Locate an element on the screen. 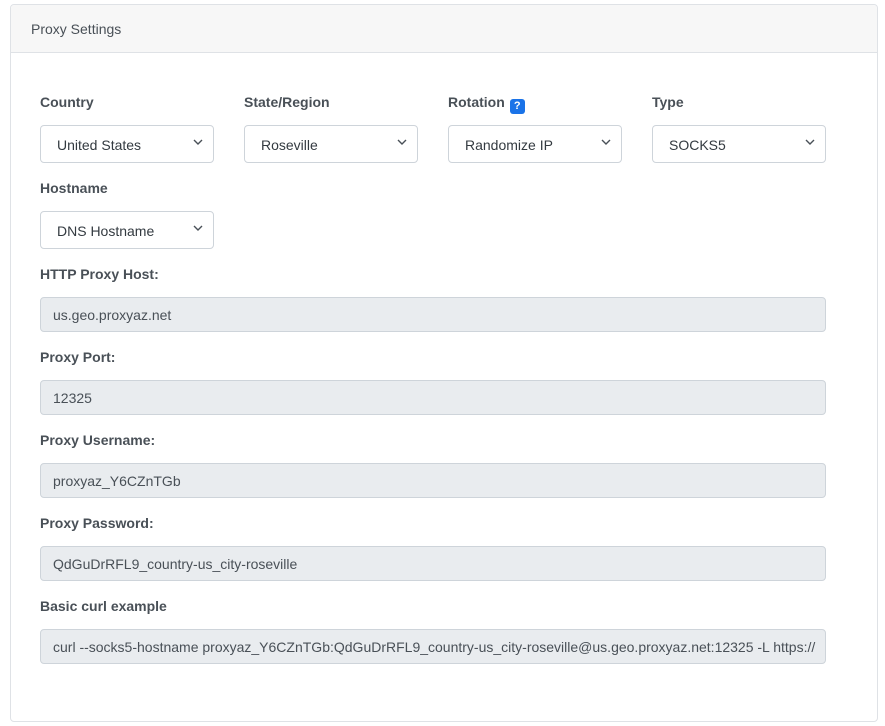  proxy-username-label: Proxy Username: is located at coordinates (98, 440).